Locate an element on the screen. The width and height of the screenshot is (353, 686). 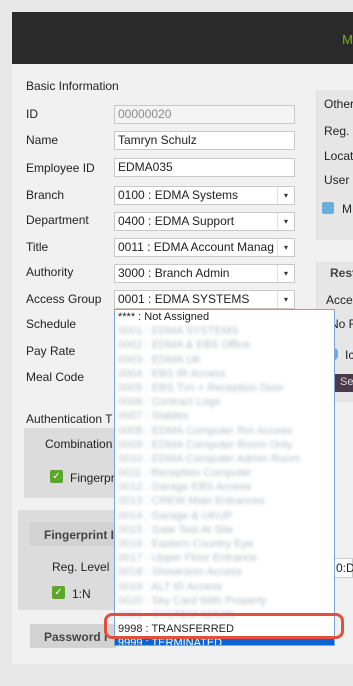
title-select: 0011 : EDMA Account Manag ▾ is located at coordinates (204, 247).